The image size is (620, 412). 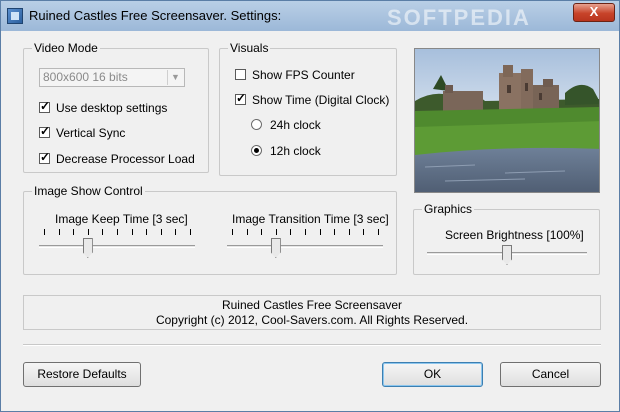 I want to click on image-keep-time-slider, so click(x=117, y=246).